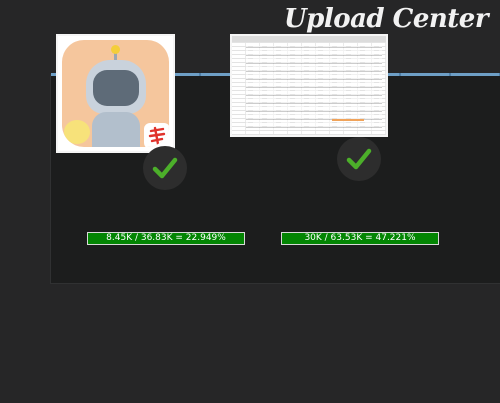 The width and height of the screenshot is (500, 403). Describe the element at coordinates (116, 88) in the screenshot. I see `robot-face` at that location.